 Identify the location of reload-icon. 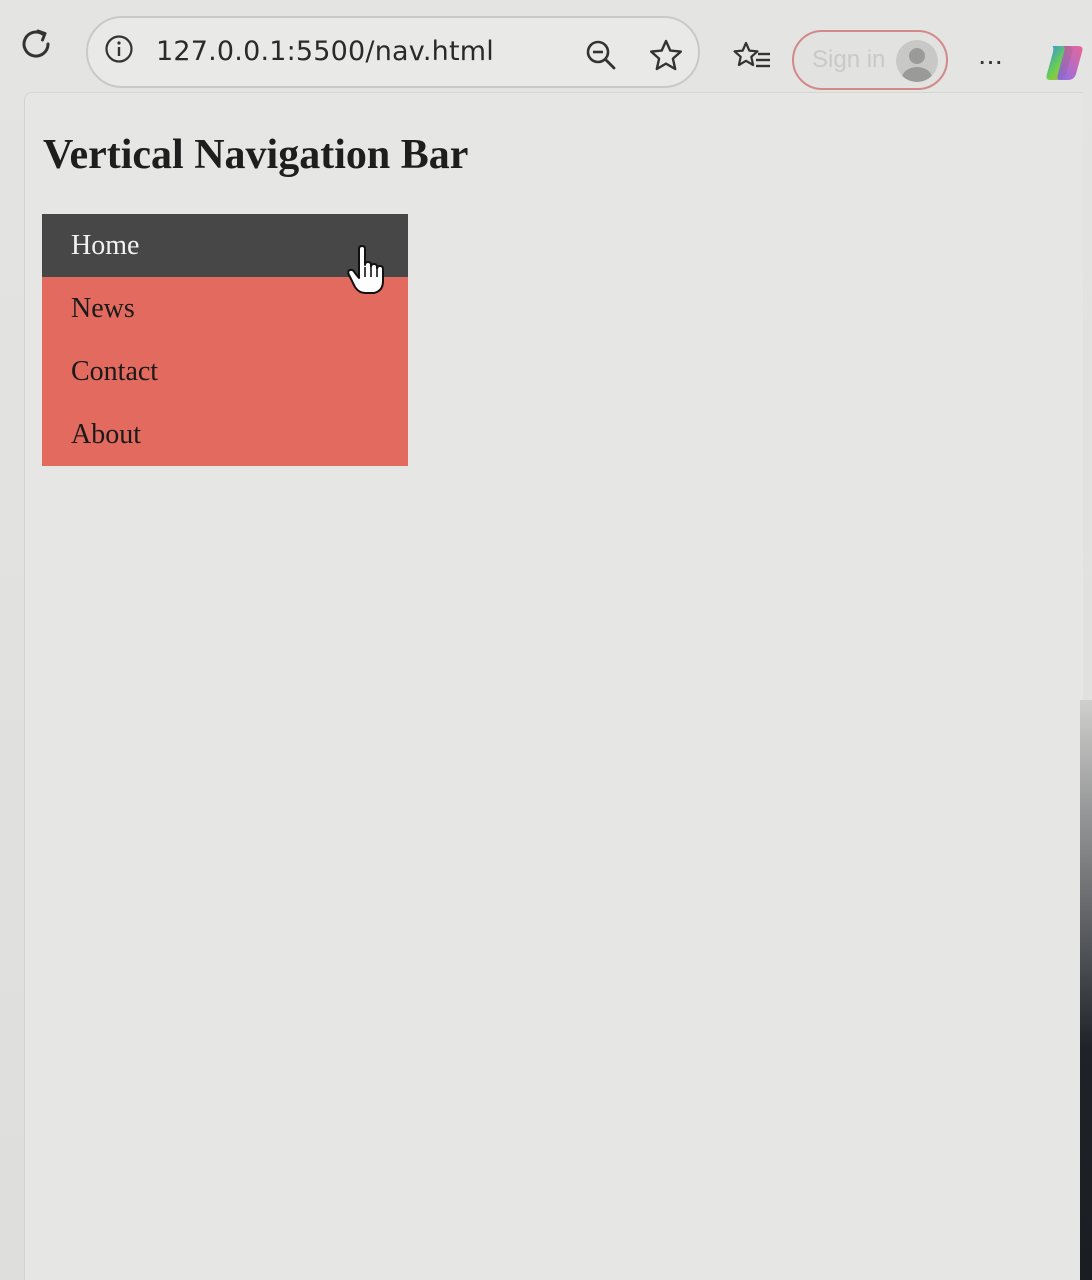
(36, 44).